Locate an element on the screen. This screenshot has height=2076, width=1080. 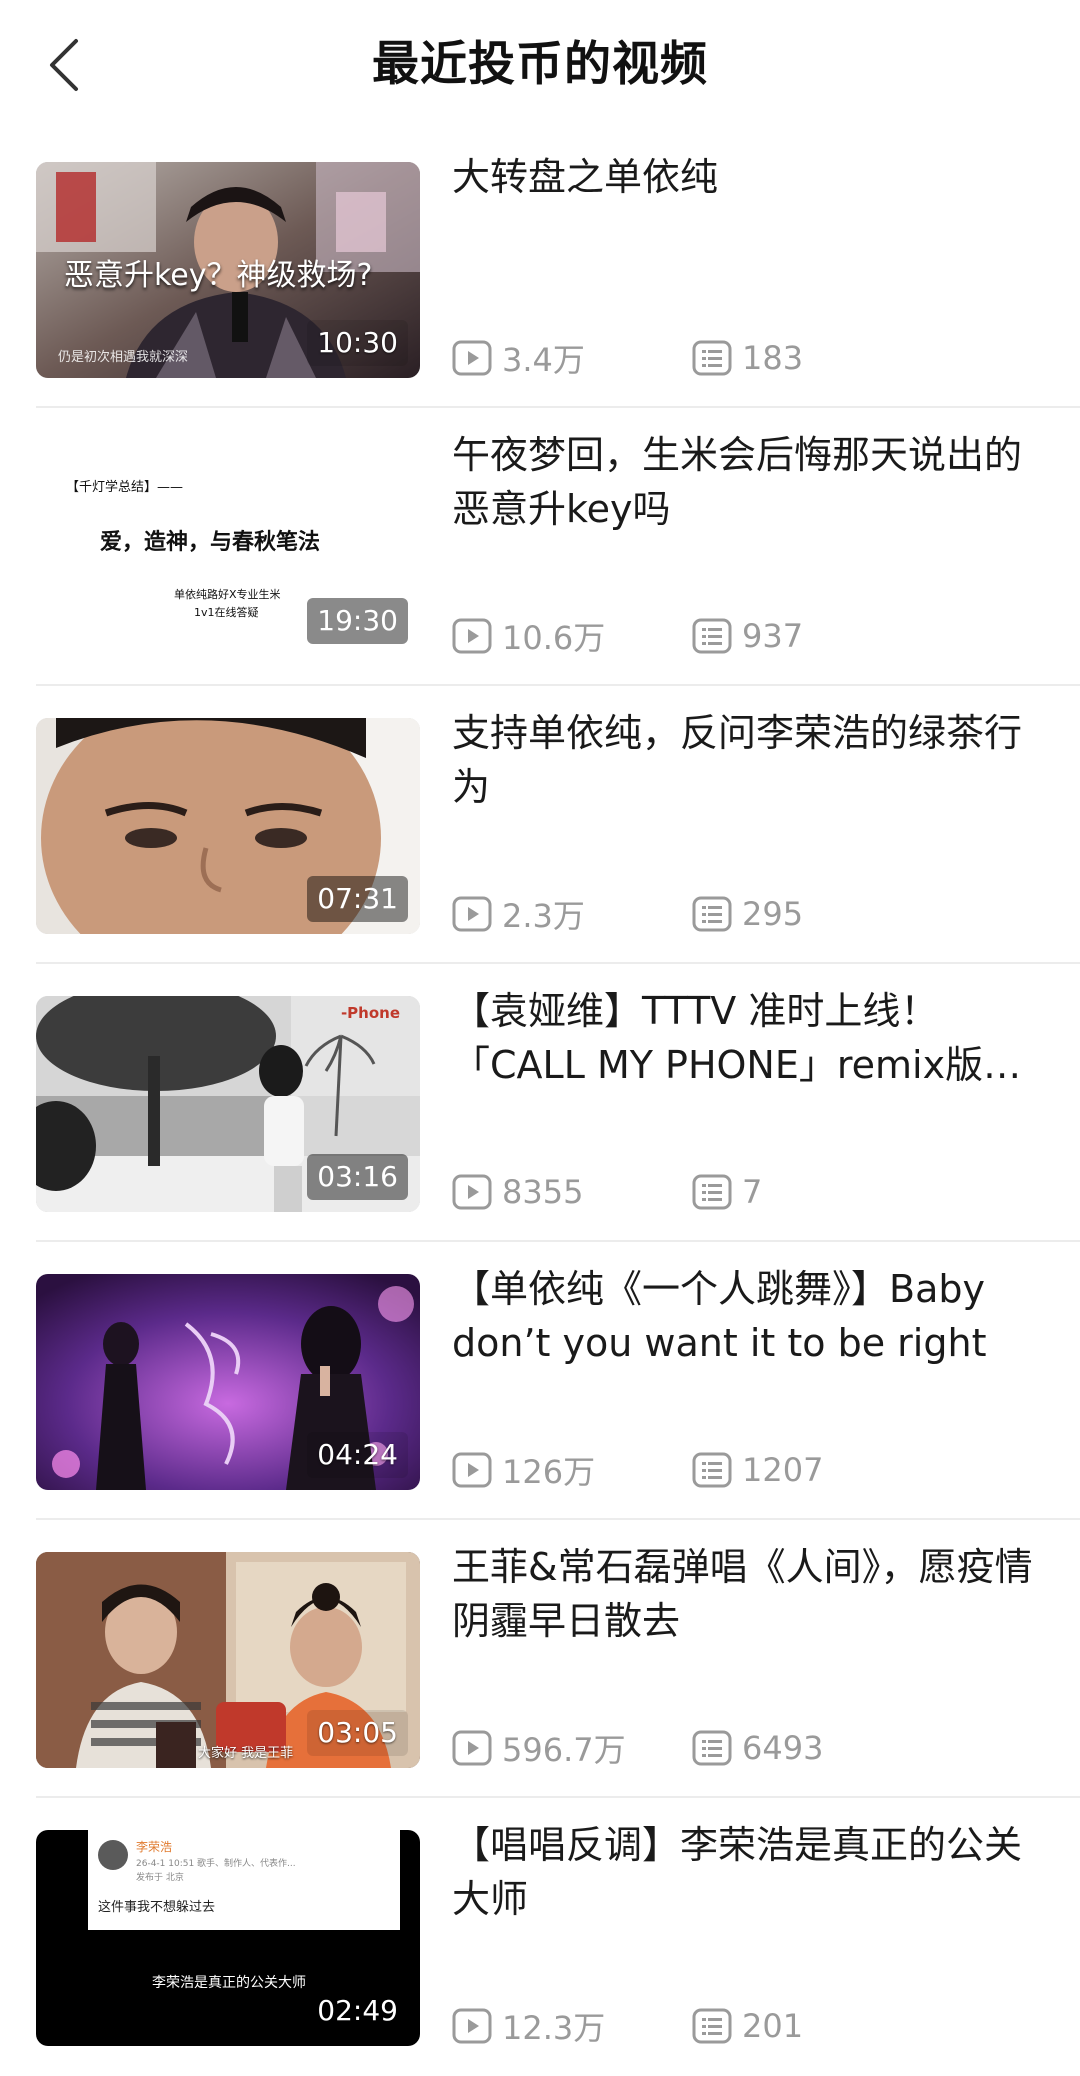
thumbnail-tag: 【千灯学总结】—— is located at coordinates (125, 487).